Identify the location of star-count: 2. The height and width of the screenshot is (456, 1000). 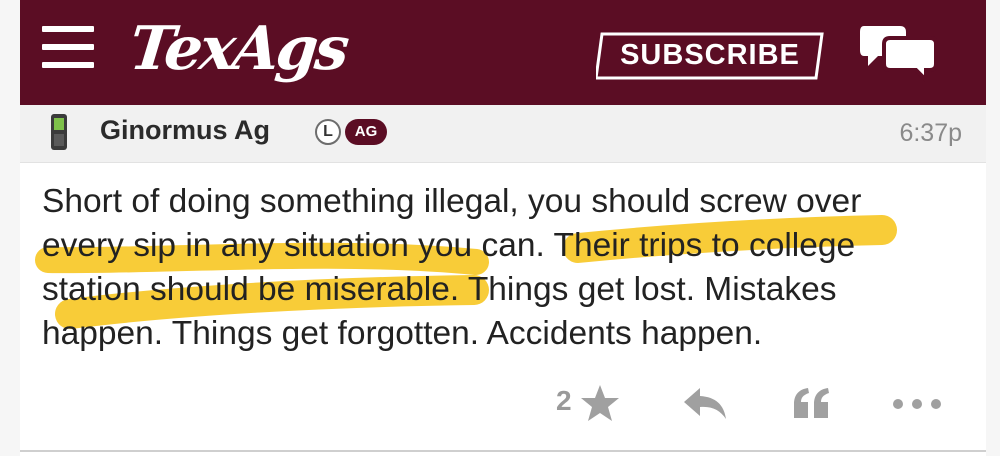
(564, 400).